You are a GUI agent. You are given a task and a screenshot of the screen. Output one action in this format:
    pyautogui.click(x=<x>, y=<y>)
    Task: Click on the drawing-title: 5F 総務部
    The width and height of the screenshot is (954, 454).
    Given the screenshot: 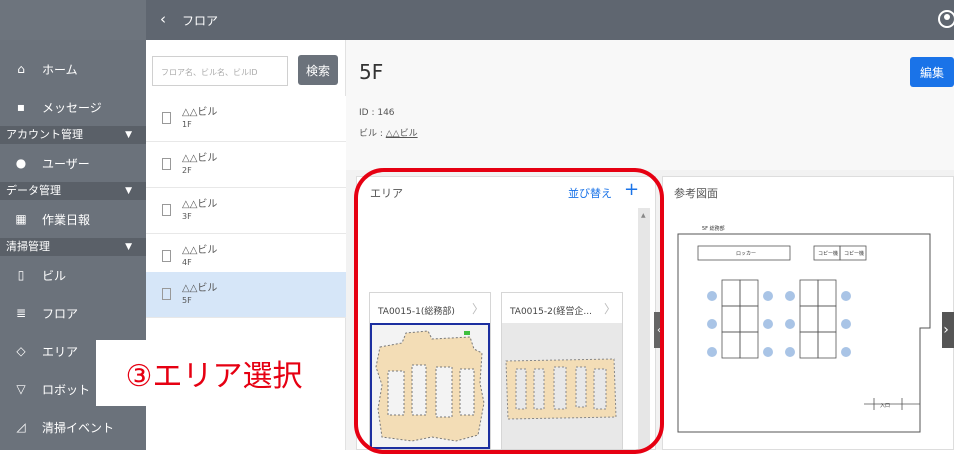 What is the action you would take?
    pyautogui.click(x=713, y=228)
    